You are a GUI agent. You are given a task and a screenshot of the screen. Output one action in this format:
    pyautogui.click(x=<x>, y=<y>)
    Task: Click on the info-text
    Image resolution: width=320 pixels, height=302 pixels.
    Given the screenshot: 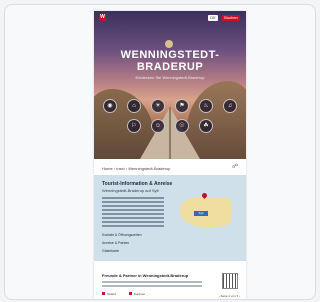 What is the action you would take?
    pyautogui.click(x=133, y=213)
    